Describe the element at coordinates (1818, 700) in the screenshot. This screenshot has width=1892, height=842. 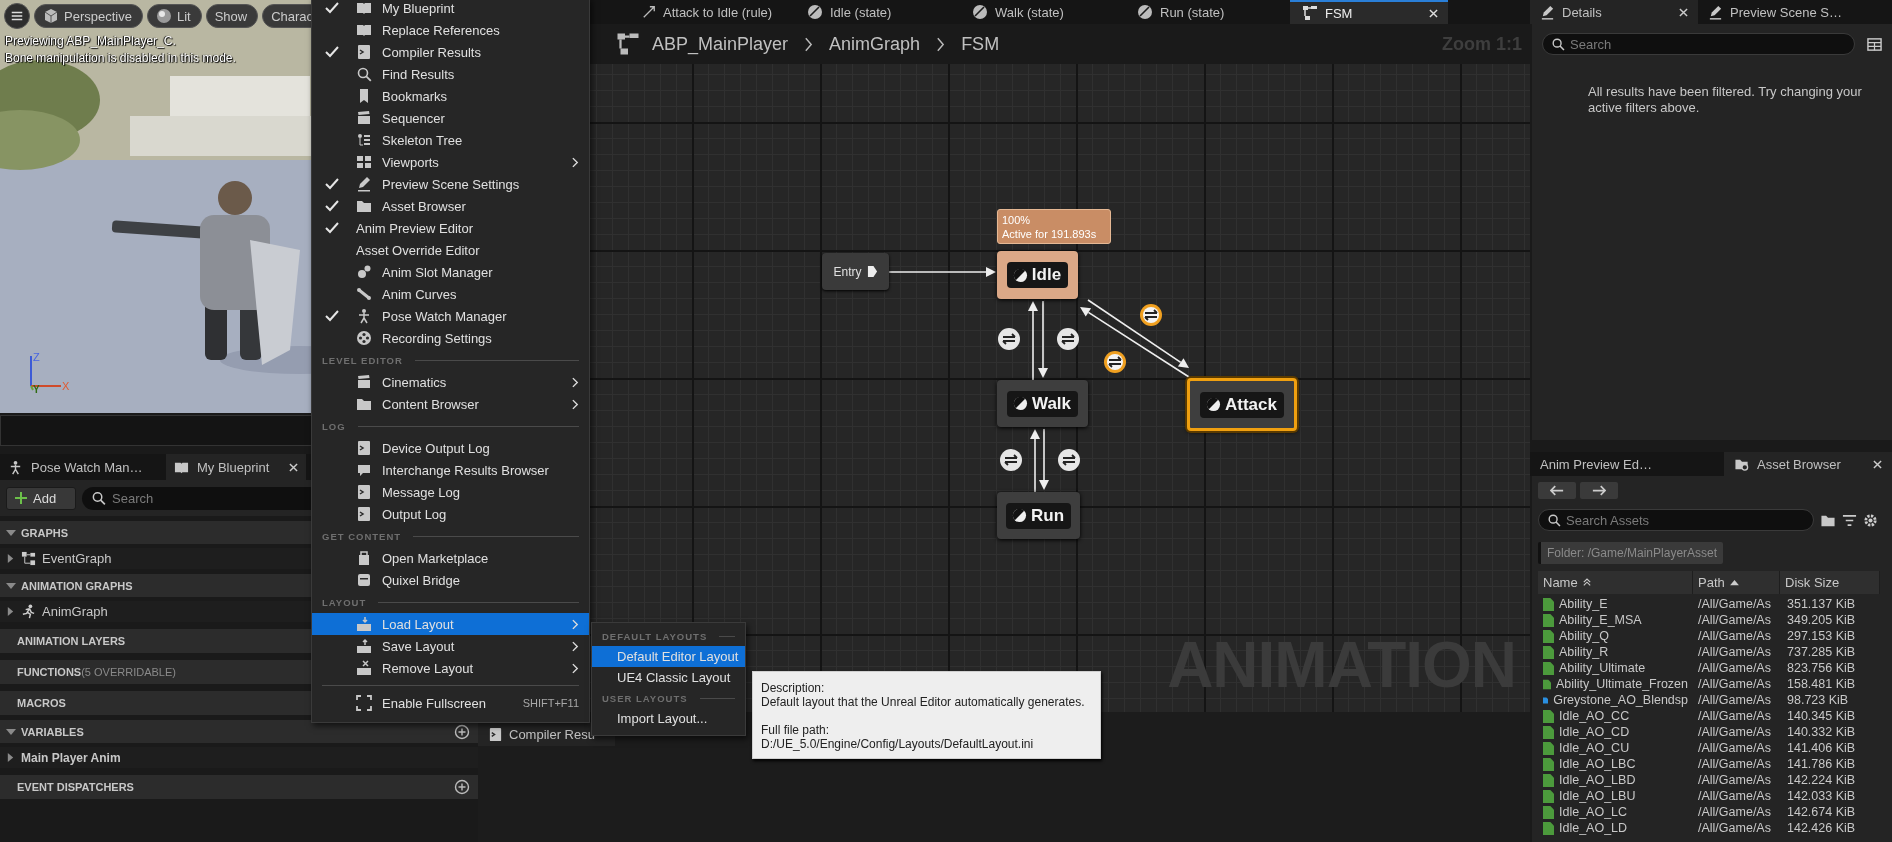
I see `table-cell-text: 98.723 KiB` at that location.